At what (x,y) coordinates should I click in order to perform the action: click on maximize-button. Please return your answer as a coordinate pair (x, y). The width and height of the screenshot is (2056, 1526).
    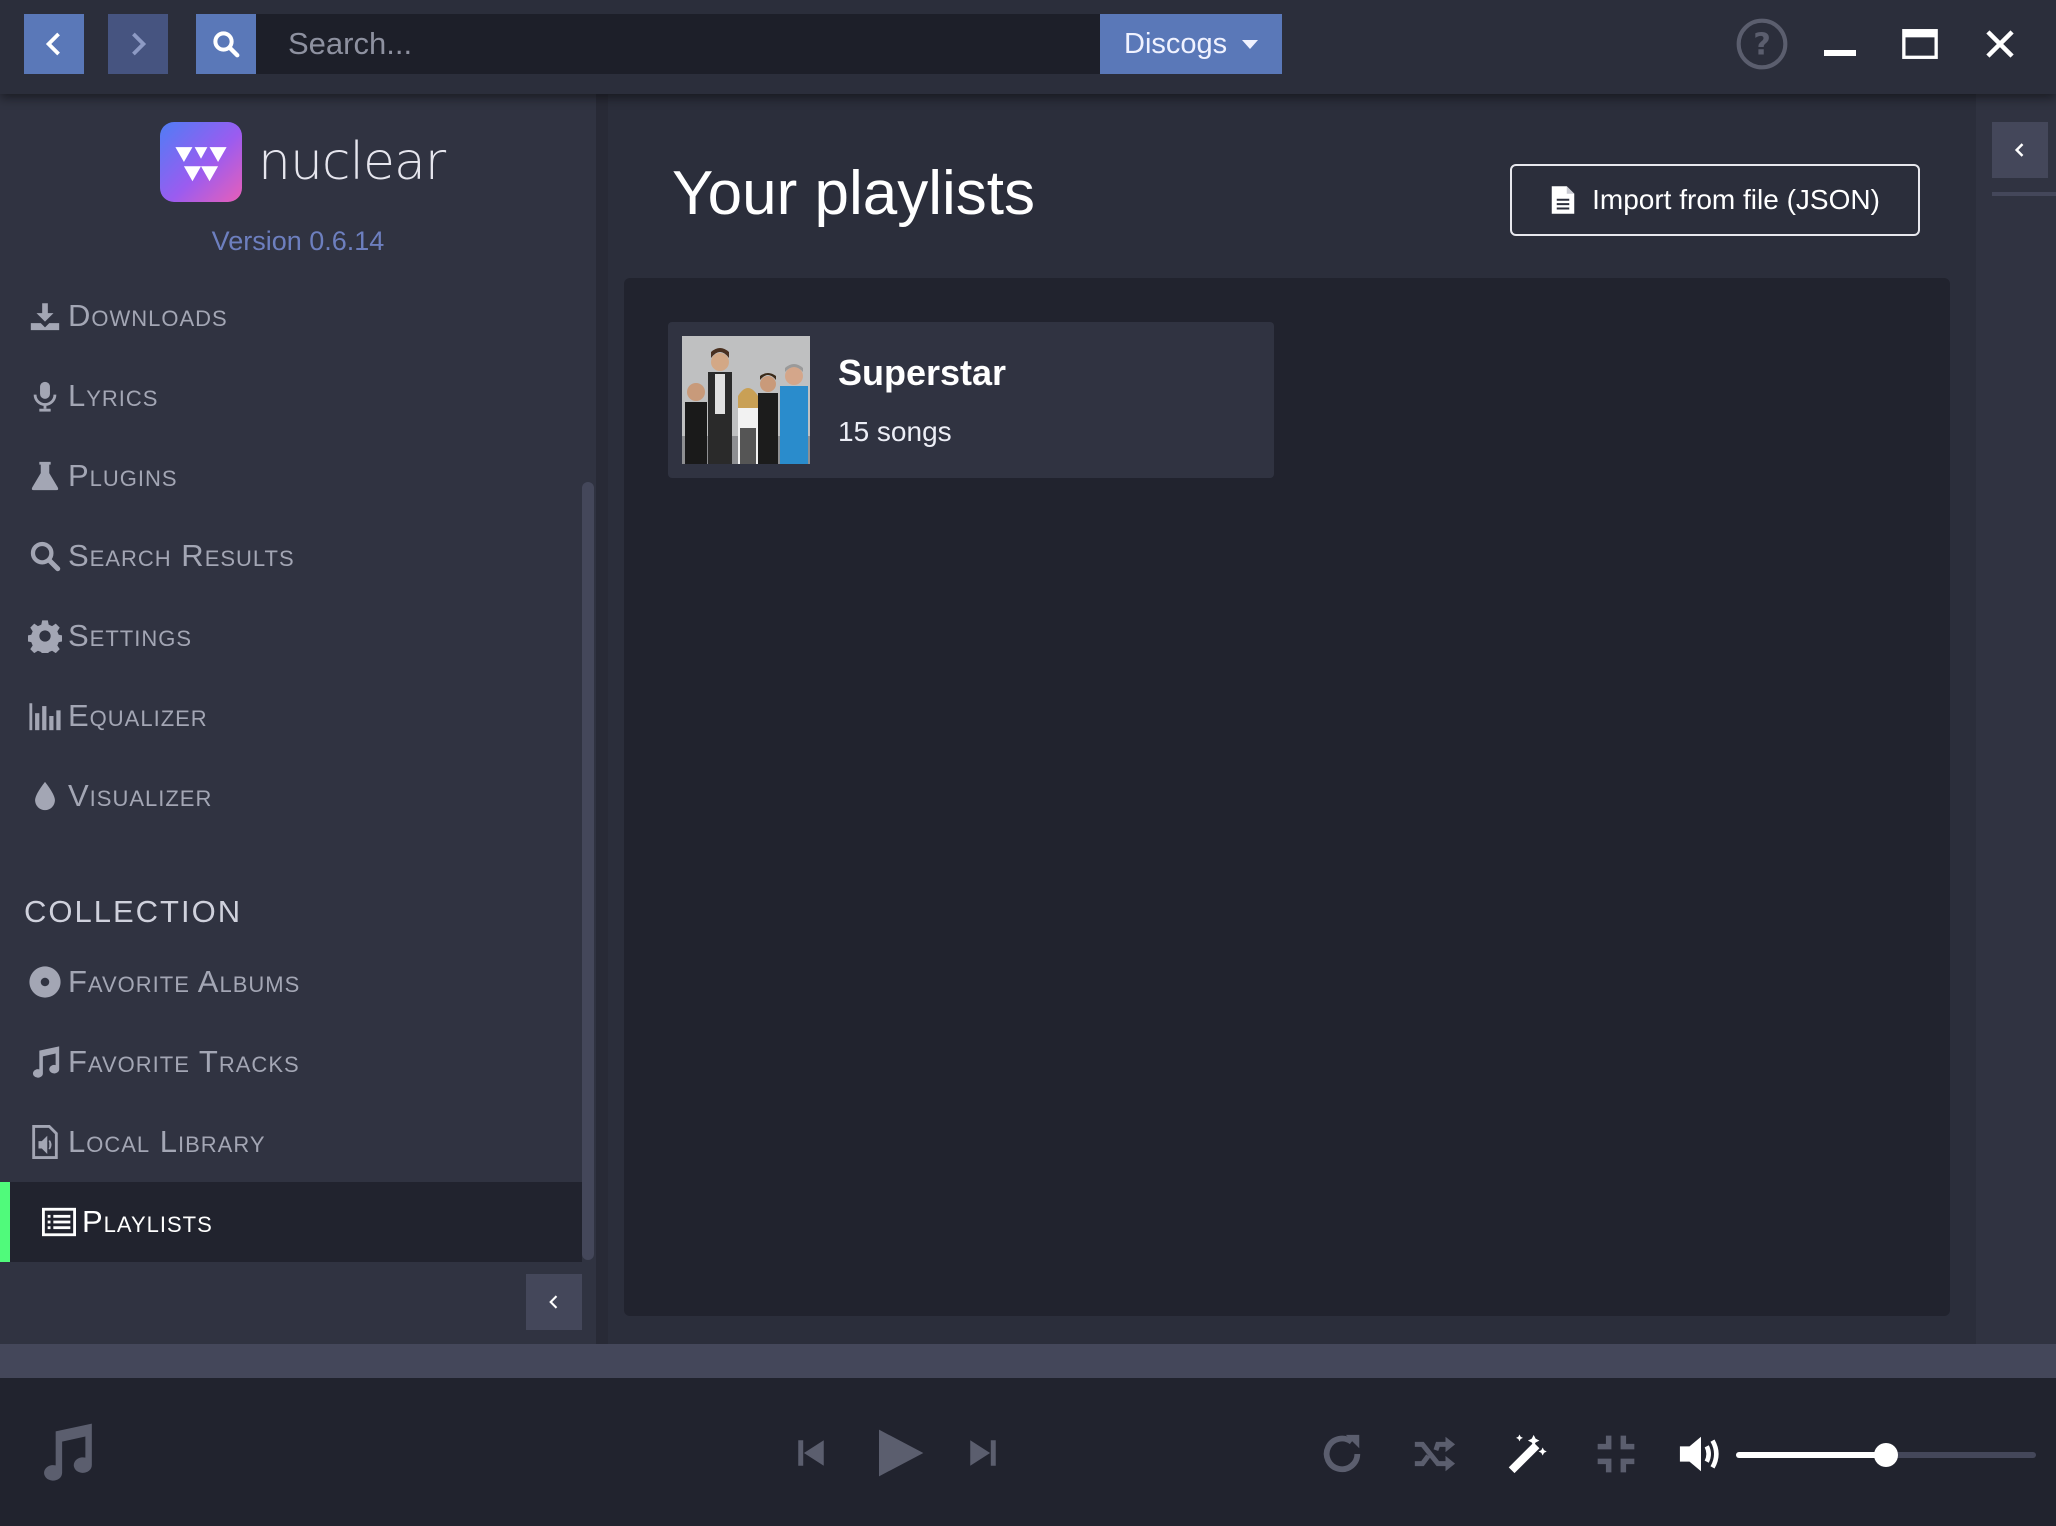
    Looking at the image, I should click on (1920, 44).